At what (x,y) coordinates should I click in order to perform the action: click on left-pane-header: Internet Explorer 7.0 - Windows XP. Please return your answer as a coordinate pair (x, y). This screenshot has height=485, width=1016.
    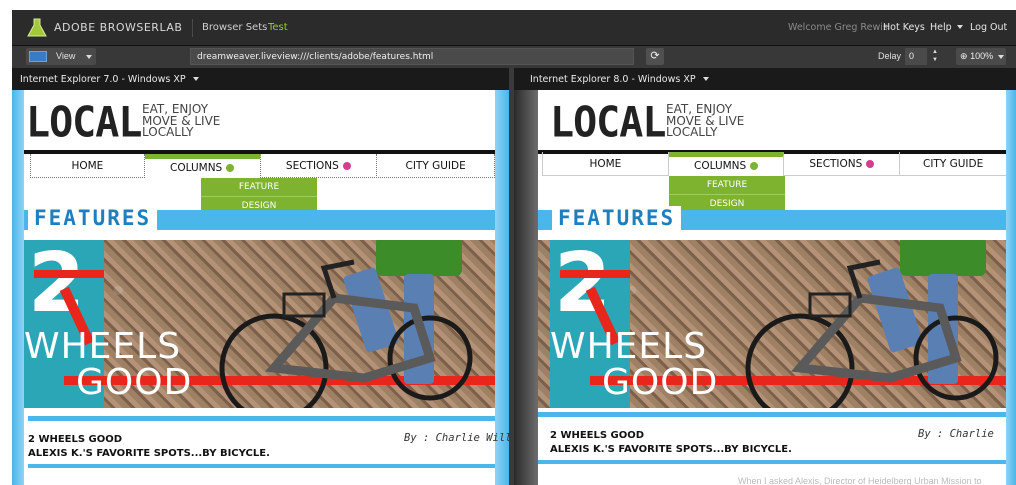
    Looking at the image, I should click on (260, 79).